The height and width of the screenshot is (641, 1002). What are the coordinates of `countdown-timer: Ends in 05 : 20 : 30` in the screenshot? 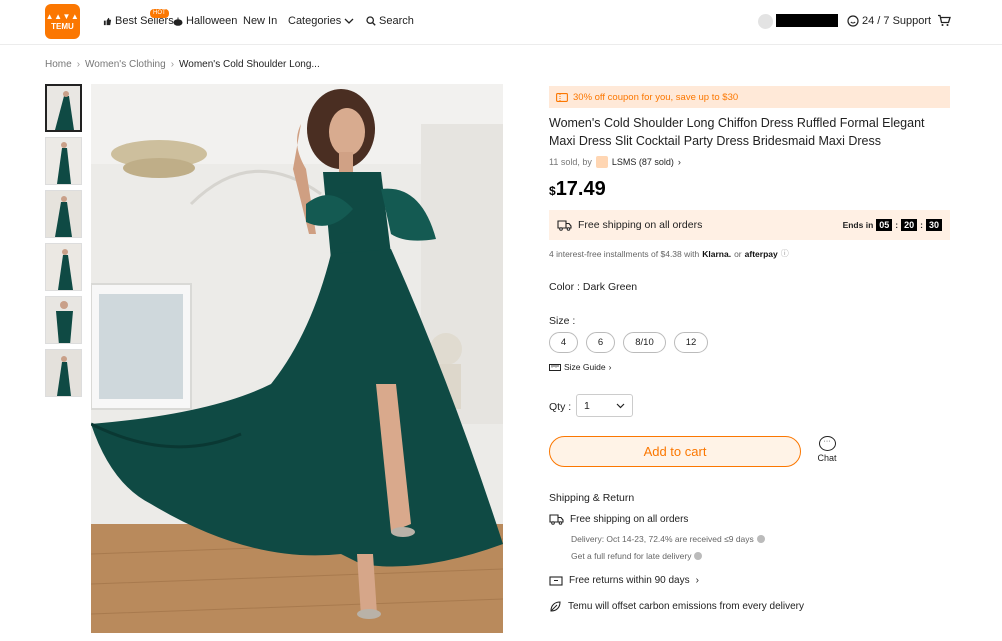 It's located at (892, 225).